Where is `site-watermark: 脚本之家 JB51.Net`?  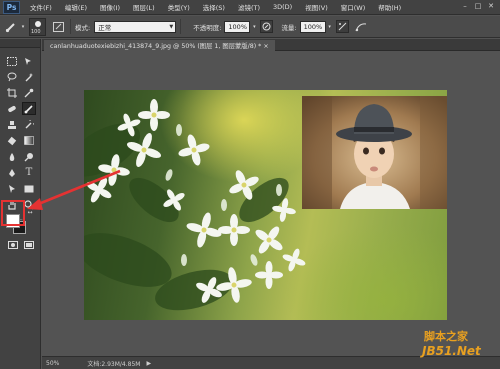
site-watermark: 脚本之家 JB51.Net is located at coordinates (459, 348).